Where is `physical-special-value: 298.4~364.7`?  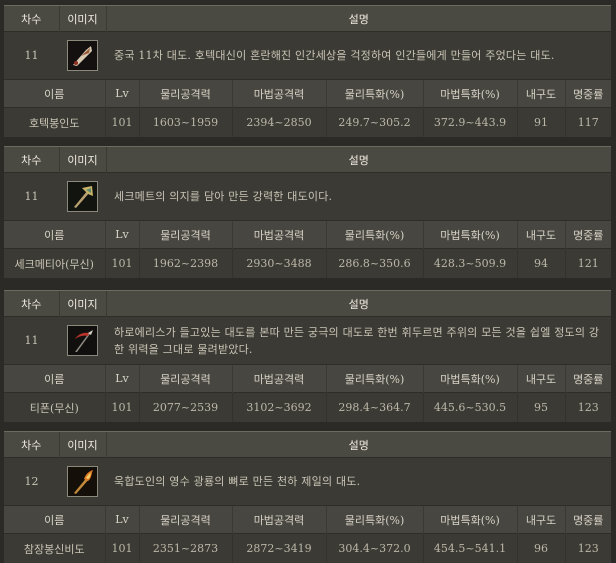
physical-special-value: 298.4~364.7 is located at coordinates (374, 408).